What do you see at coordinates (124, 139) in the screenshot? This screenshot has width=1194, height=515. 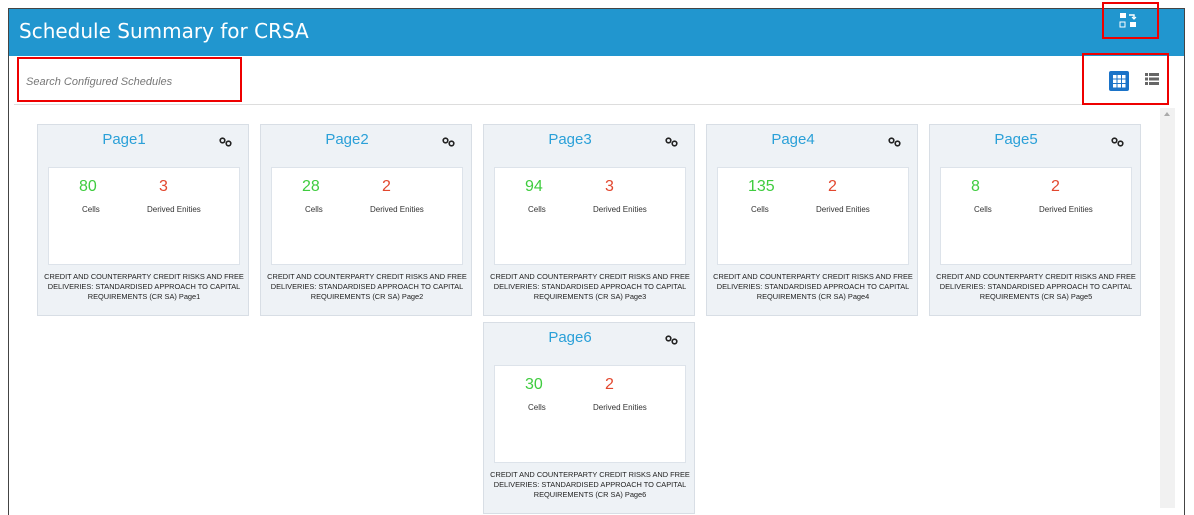 I see `card-title: Page1` at bounding box center [124, 139].